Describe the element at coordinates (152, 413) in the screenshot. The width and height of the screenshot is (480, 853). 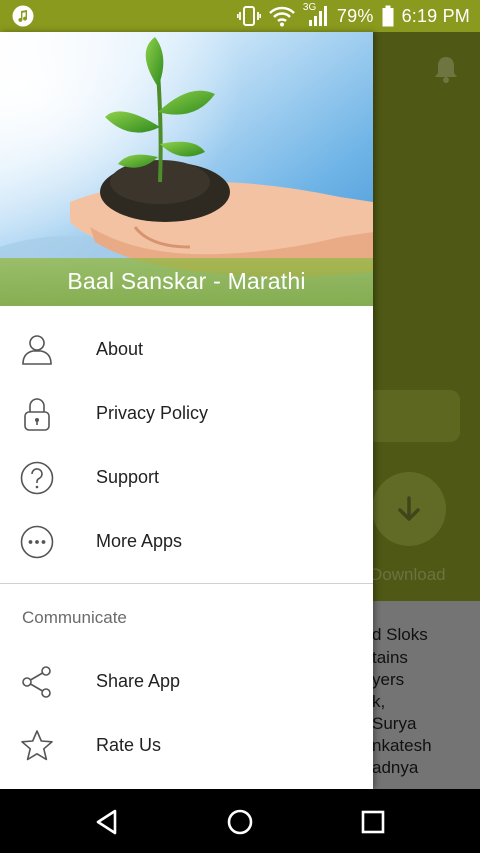
I see `menu-label-privacy-policy: Privacy Policy` at that location.